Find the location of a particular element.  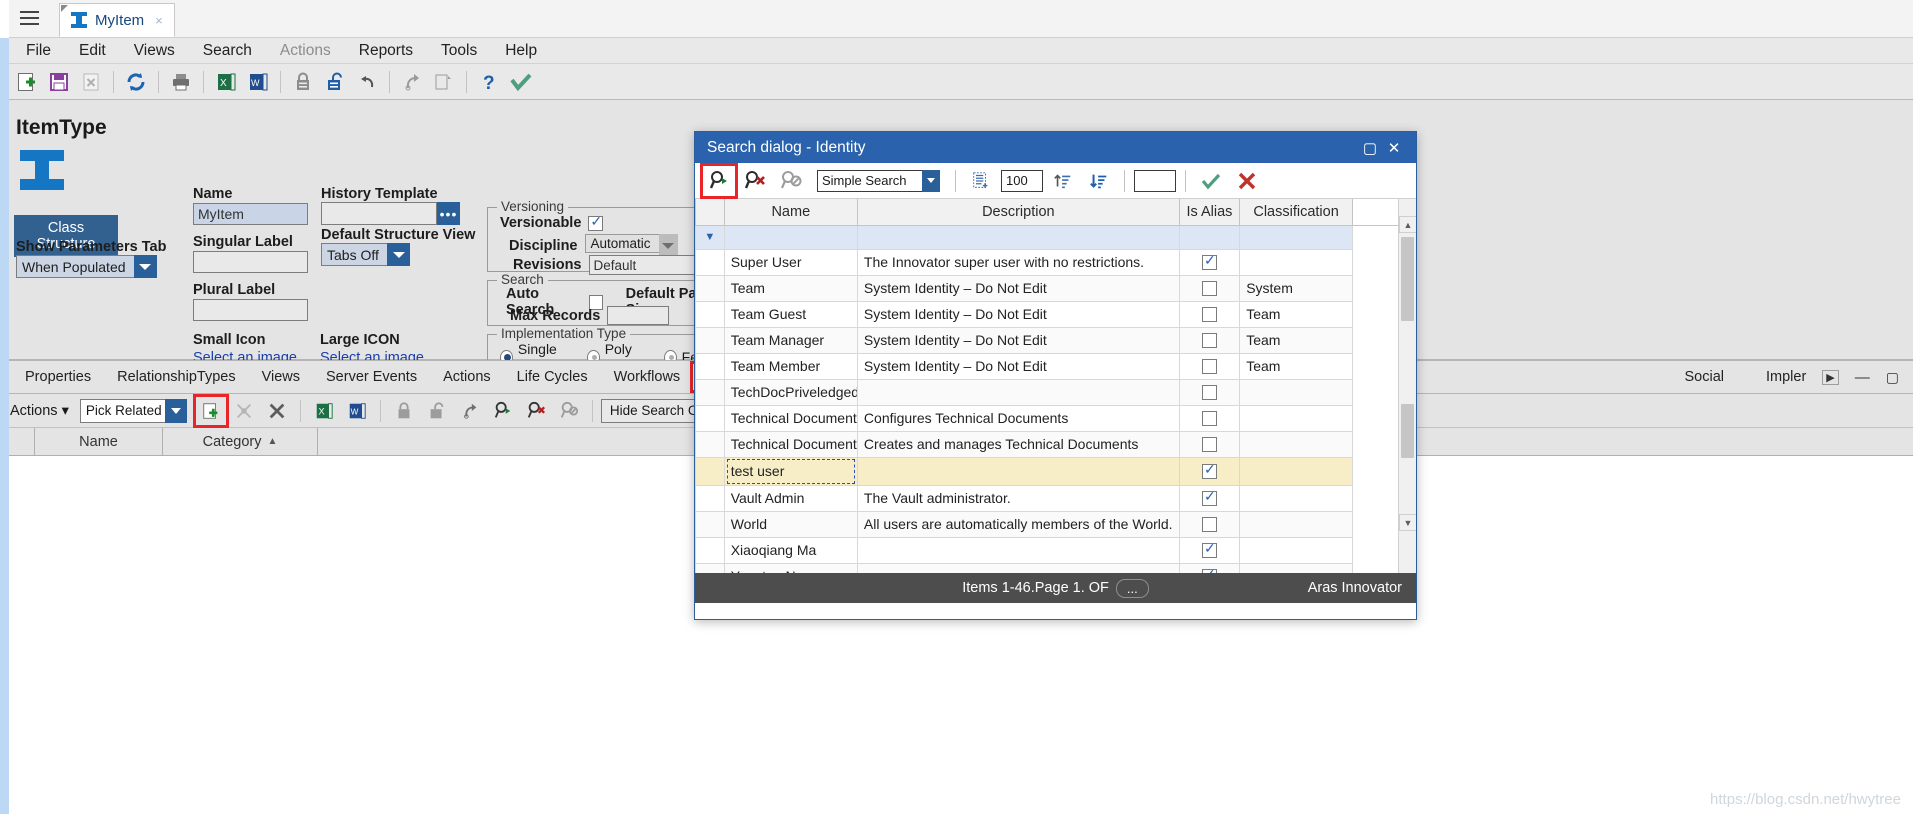

history-template-field: ••• is located at coordinates (390, 213).